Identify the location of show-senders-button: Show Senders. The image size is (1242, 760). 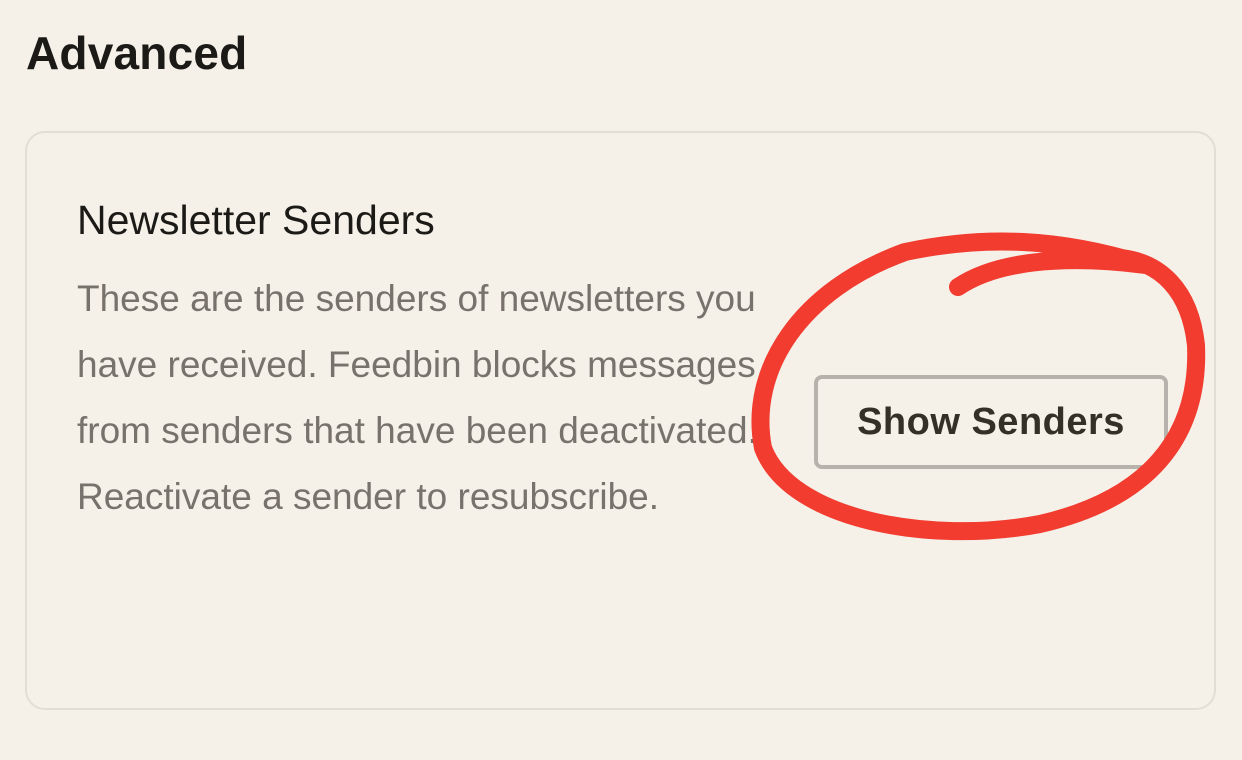
(991, 422).